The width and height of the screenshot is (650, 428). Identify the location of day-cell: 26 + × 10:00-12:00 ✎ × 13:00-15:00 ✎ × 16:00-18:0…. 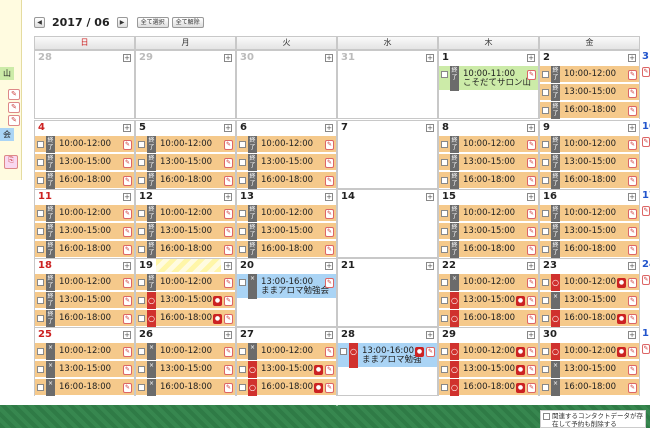
(185, 361).